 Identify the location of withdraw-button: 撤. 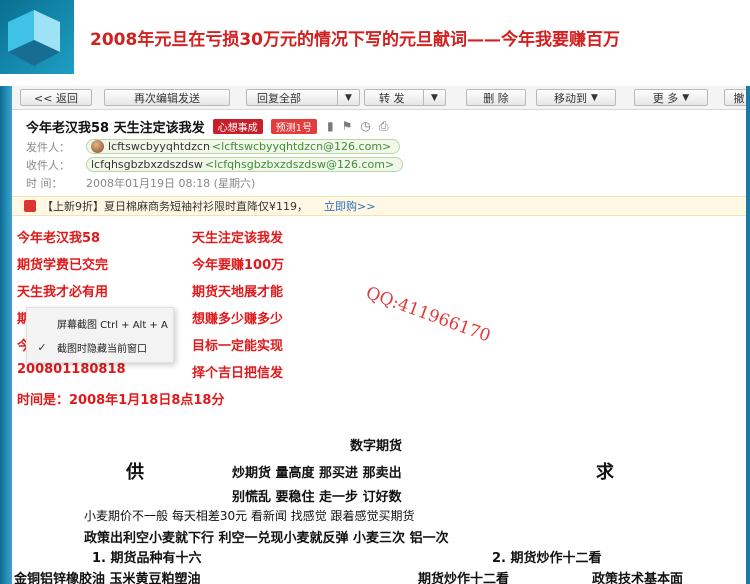
(735, 97).